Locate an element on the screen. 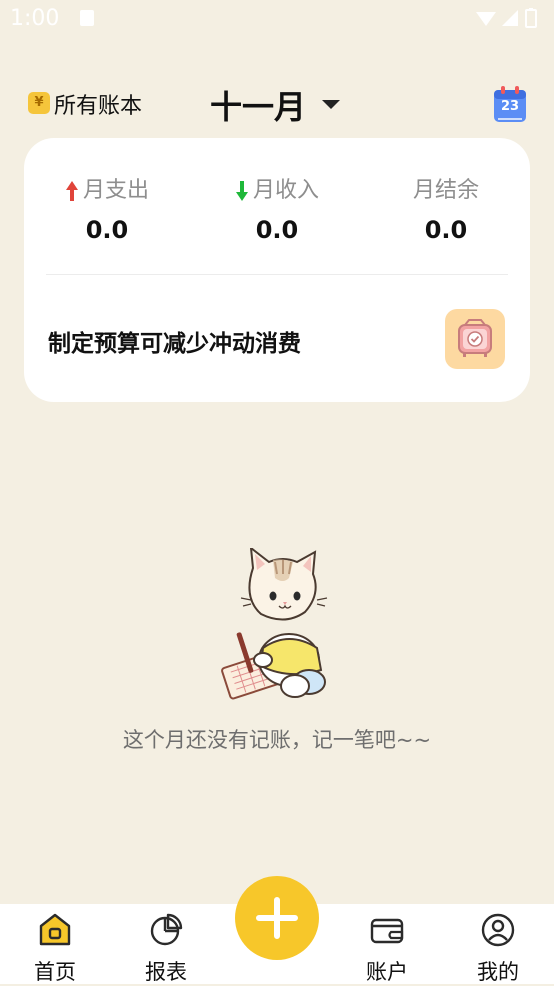 The height and width of the screenshot is (986, 554). expense-value: 0.0 is located at coordinates (107, 230).